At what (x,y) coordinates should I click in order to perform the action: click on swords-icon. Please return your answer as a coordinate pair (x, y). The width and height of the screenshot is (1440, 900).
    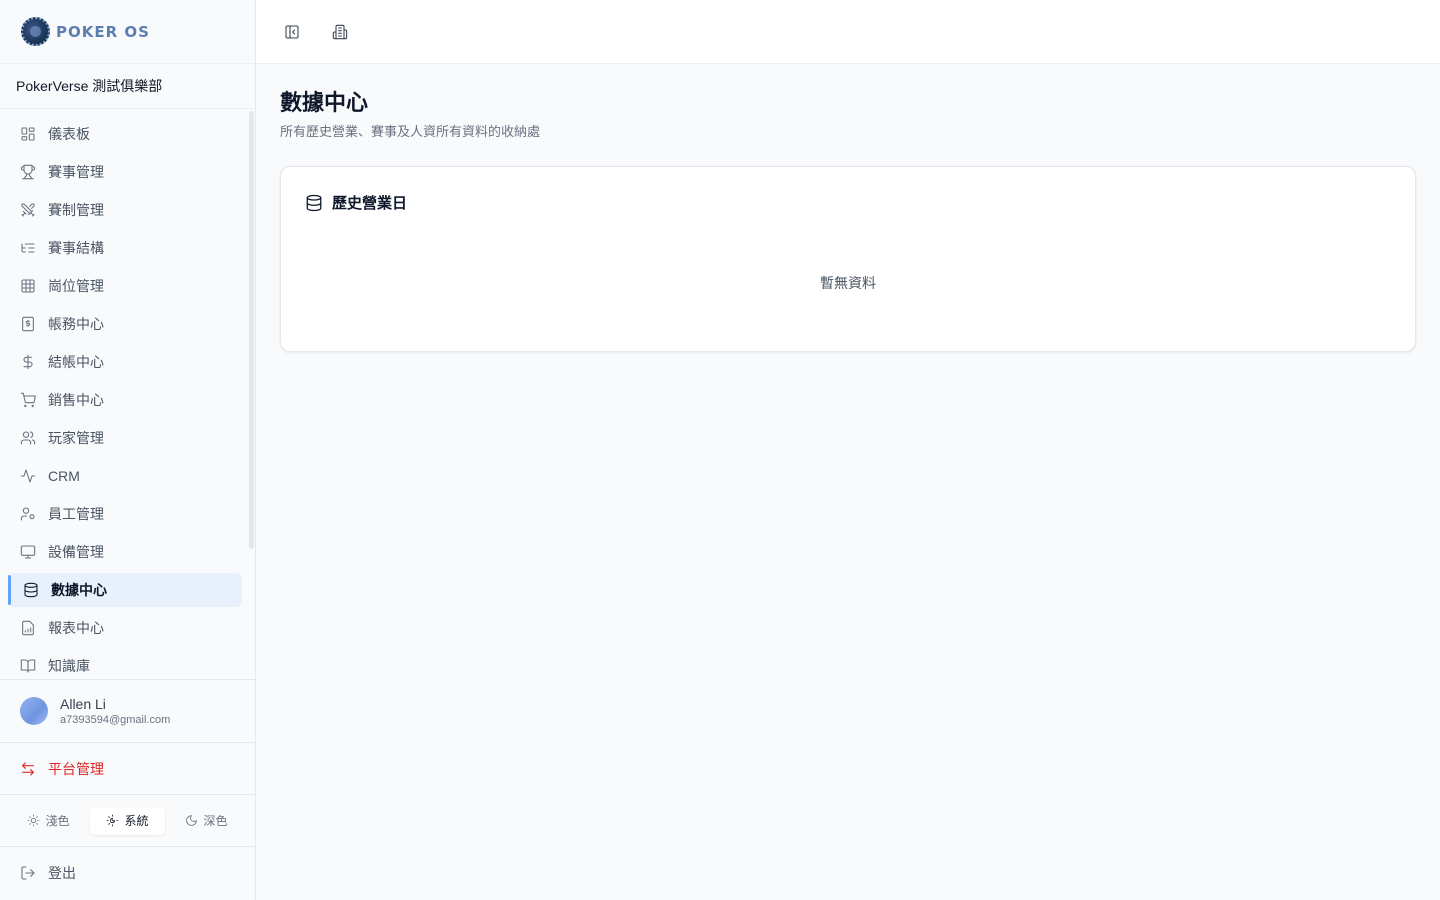
    Looking at the image, I should click on (28, 210).